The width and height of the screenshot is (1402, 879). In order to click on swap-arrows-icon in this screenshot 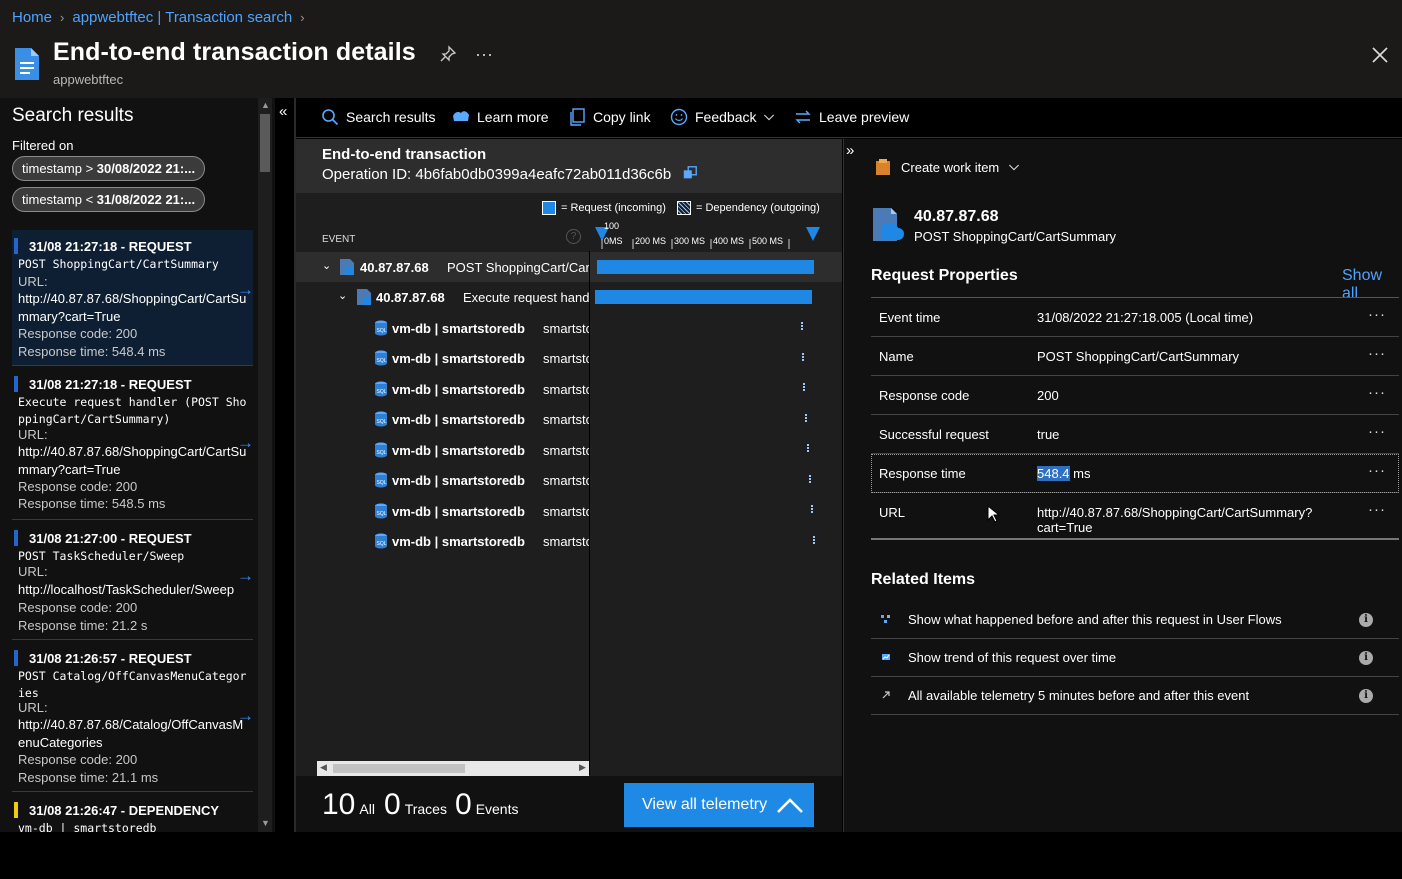, I will do `click(803, 117)`.